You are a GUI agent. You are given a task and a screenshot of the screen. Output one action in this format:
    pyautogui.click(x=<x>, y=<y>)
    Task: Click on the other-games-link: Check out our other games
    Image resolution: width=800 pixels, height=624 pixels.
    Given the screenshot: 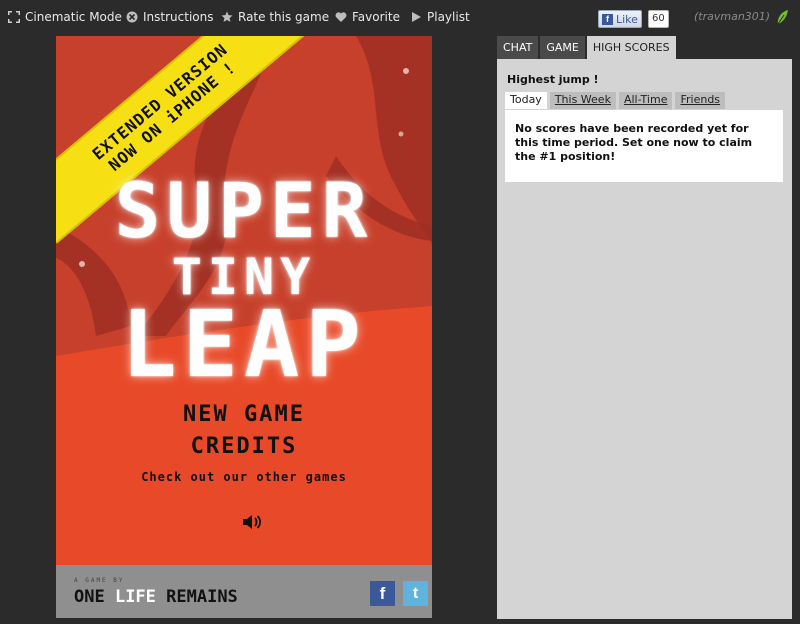 What is the action you would take?
    pyautogui.click(x=244, y=477)
    